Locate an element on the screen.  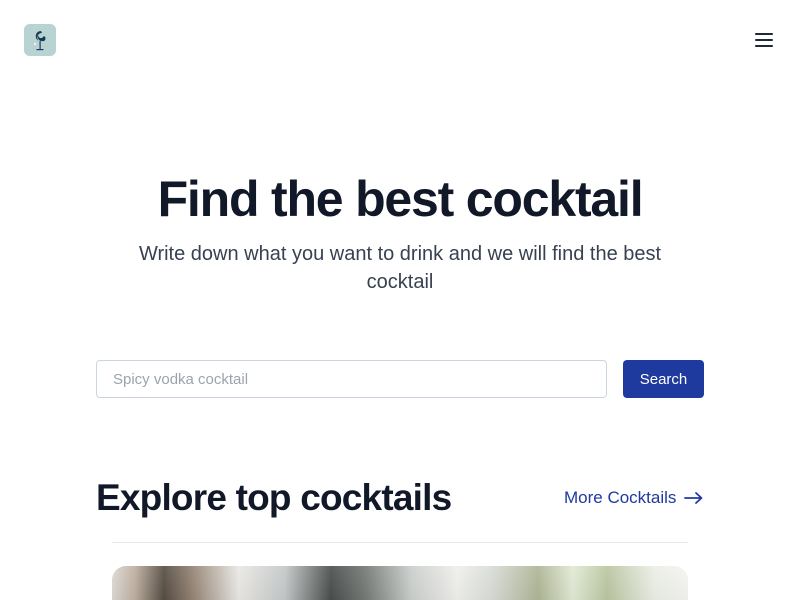
search-button: Search is located at coordinates (663, 379).